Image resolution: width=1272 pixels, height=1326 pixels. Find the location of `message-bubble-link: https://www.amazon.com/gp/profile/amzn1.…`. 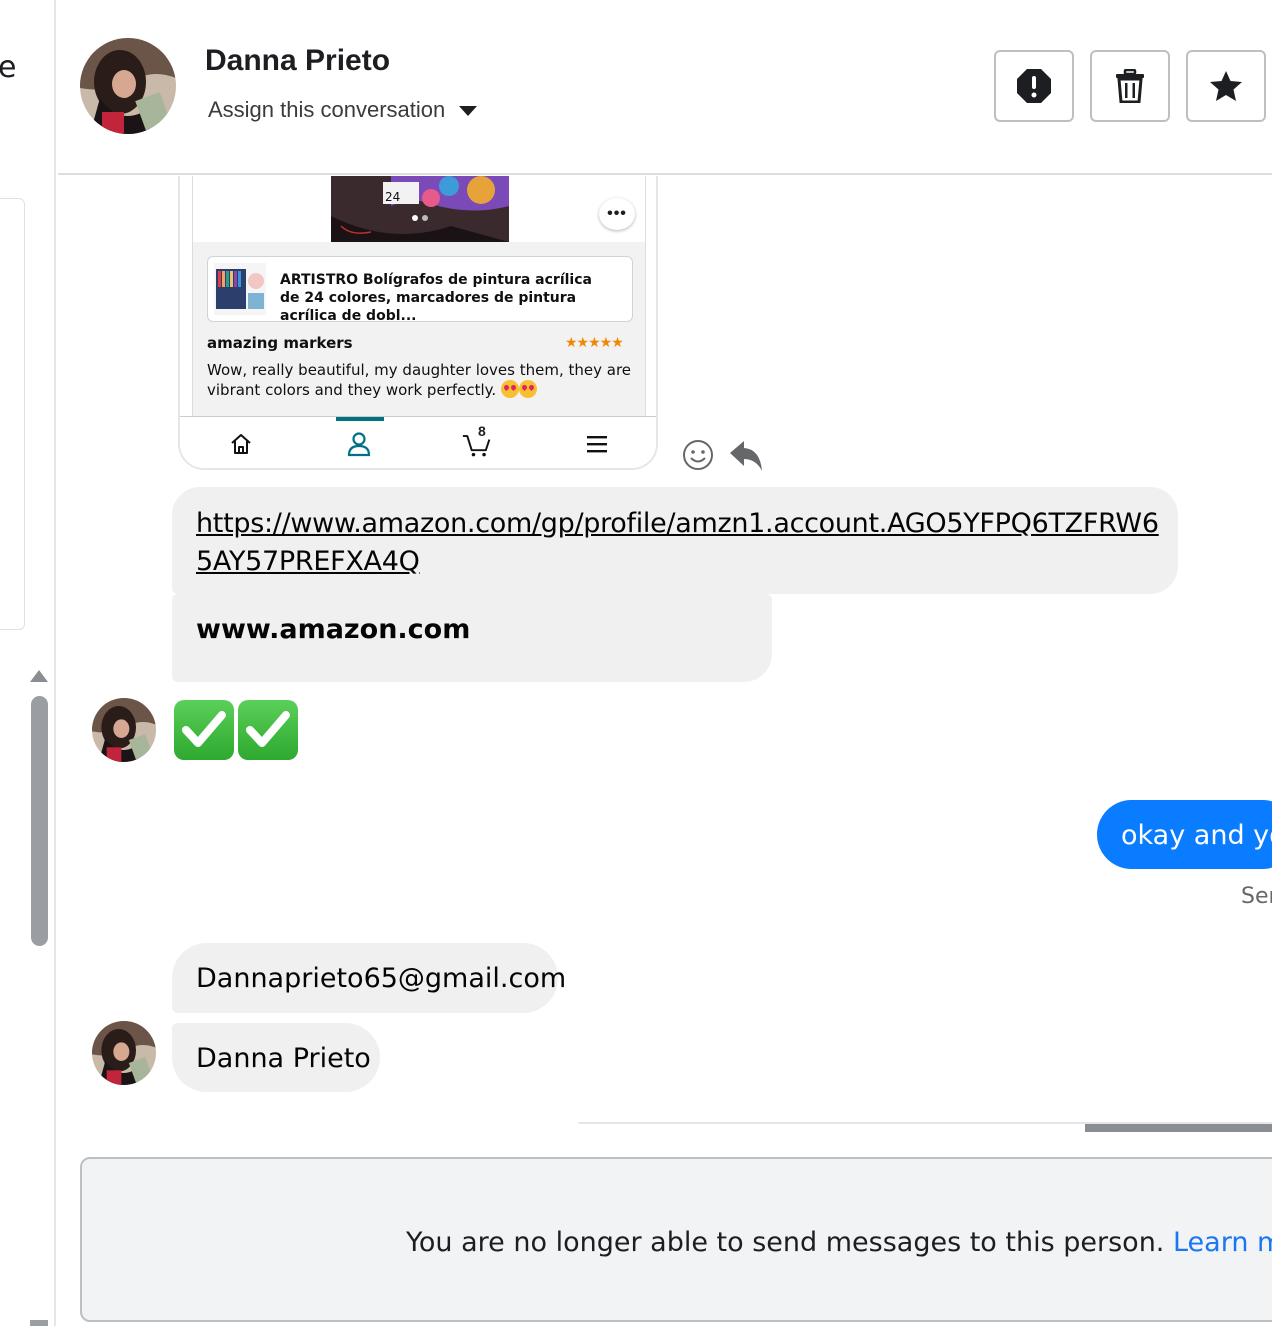

message-bubble-link: https://www.amazon.com/gp/profile/amzn1.… is located at coordinates (675, 540).